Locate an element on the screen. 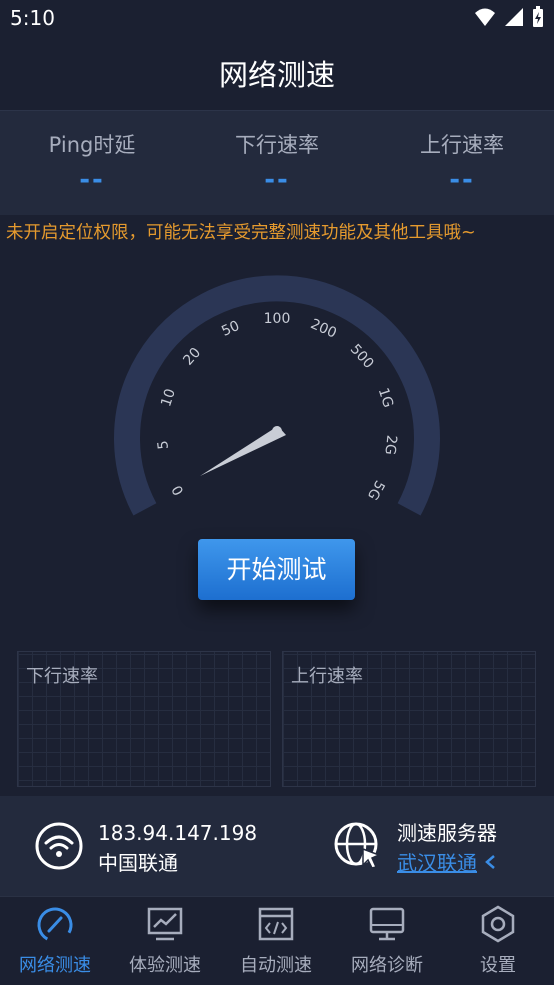 The width and height of the screenshot is (554, 985). download-chart-label: 下行速率 is located at coordinates (62, 676).